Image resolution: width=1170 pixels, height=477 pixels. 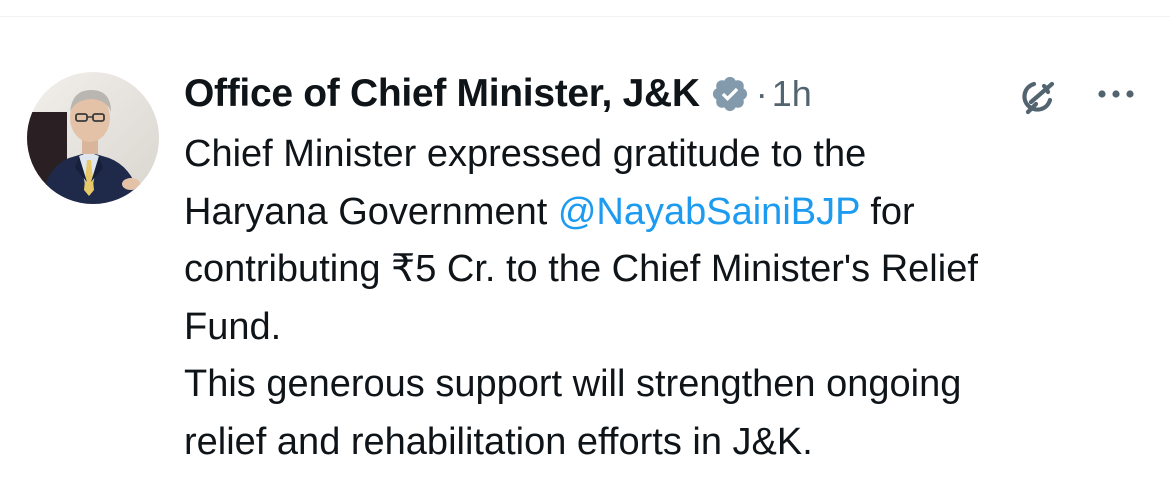 I want to click on mention-link: @NayabSainiBJP, so click(x=709, y=212).